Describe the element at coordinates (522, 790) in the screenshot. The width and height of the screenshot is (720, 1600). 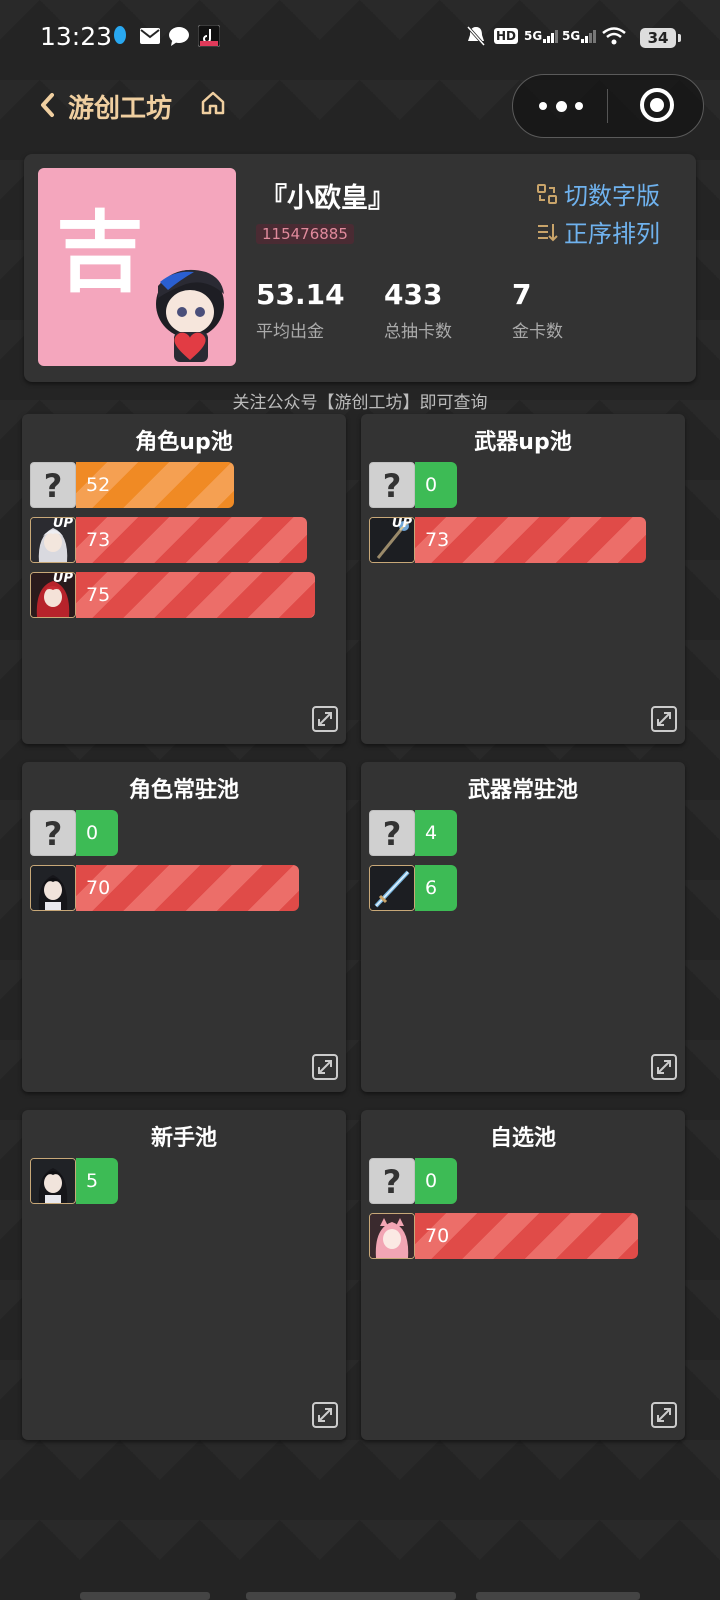
I see `pool-title: 武器常驻池` at that location.